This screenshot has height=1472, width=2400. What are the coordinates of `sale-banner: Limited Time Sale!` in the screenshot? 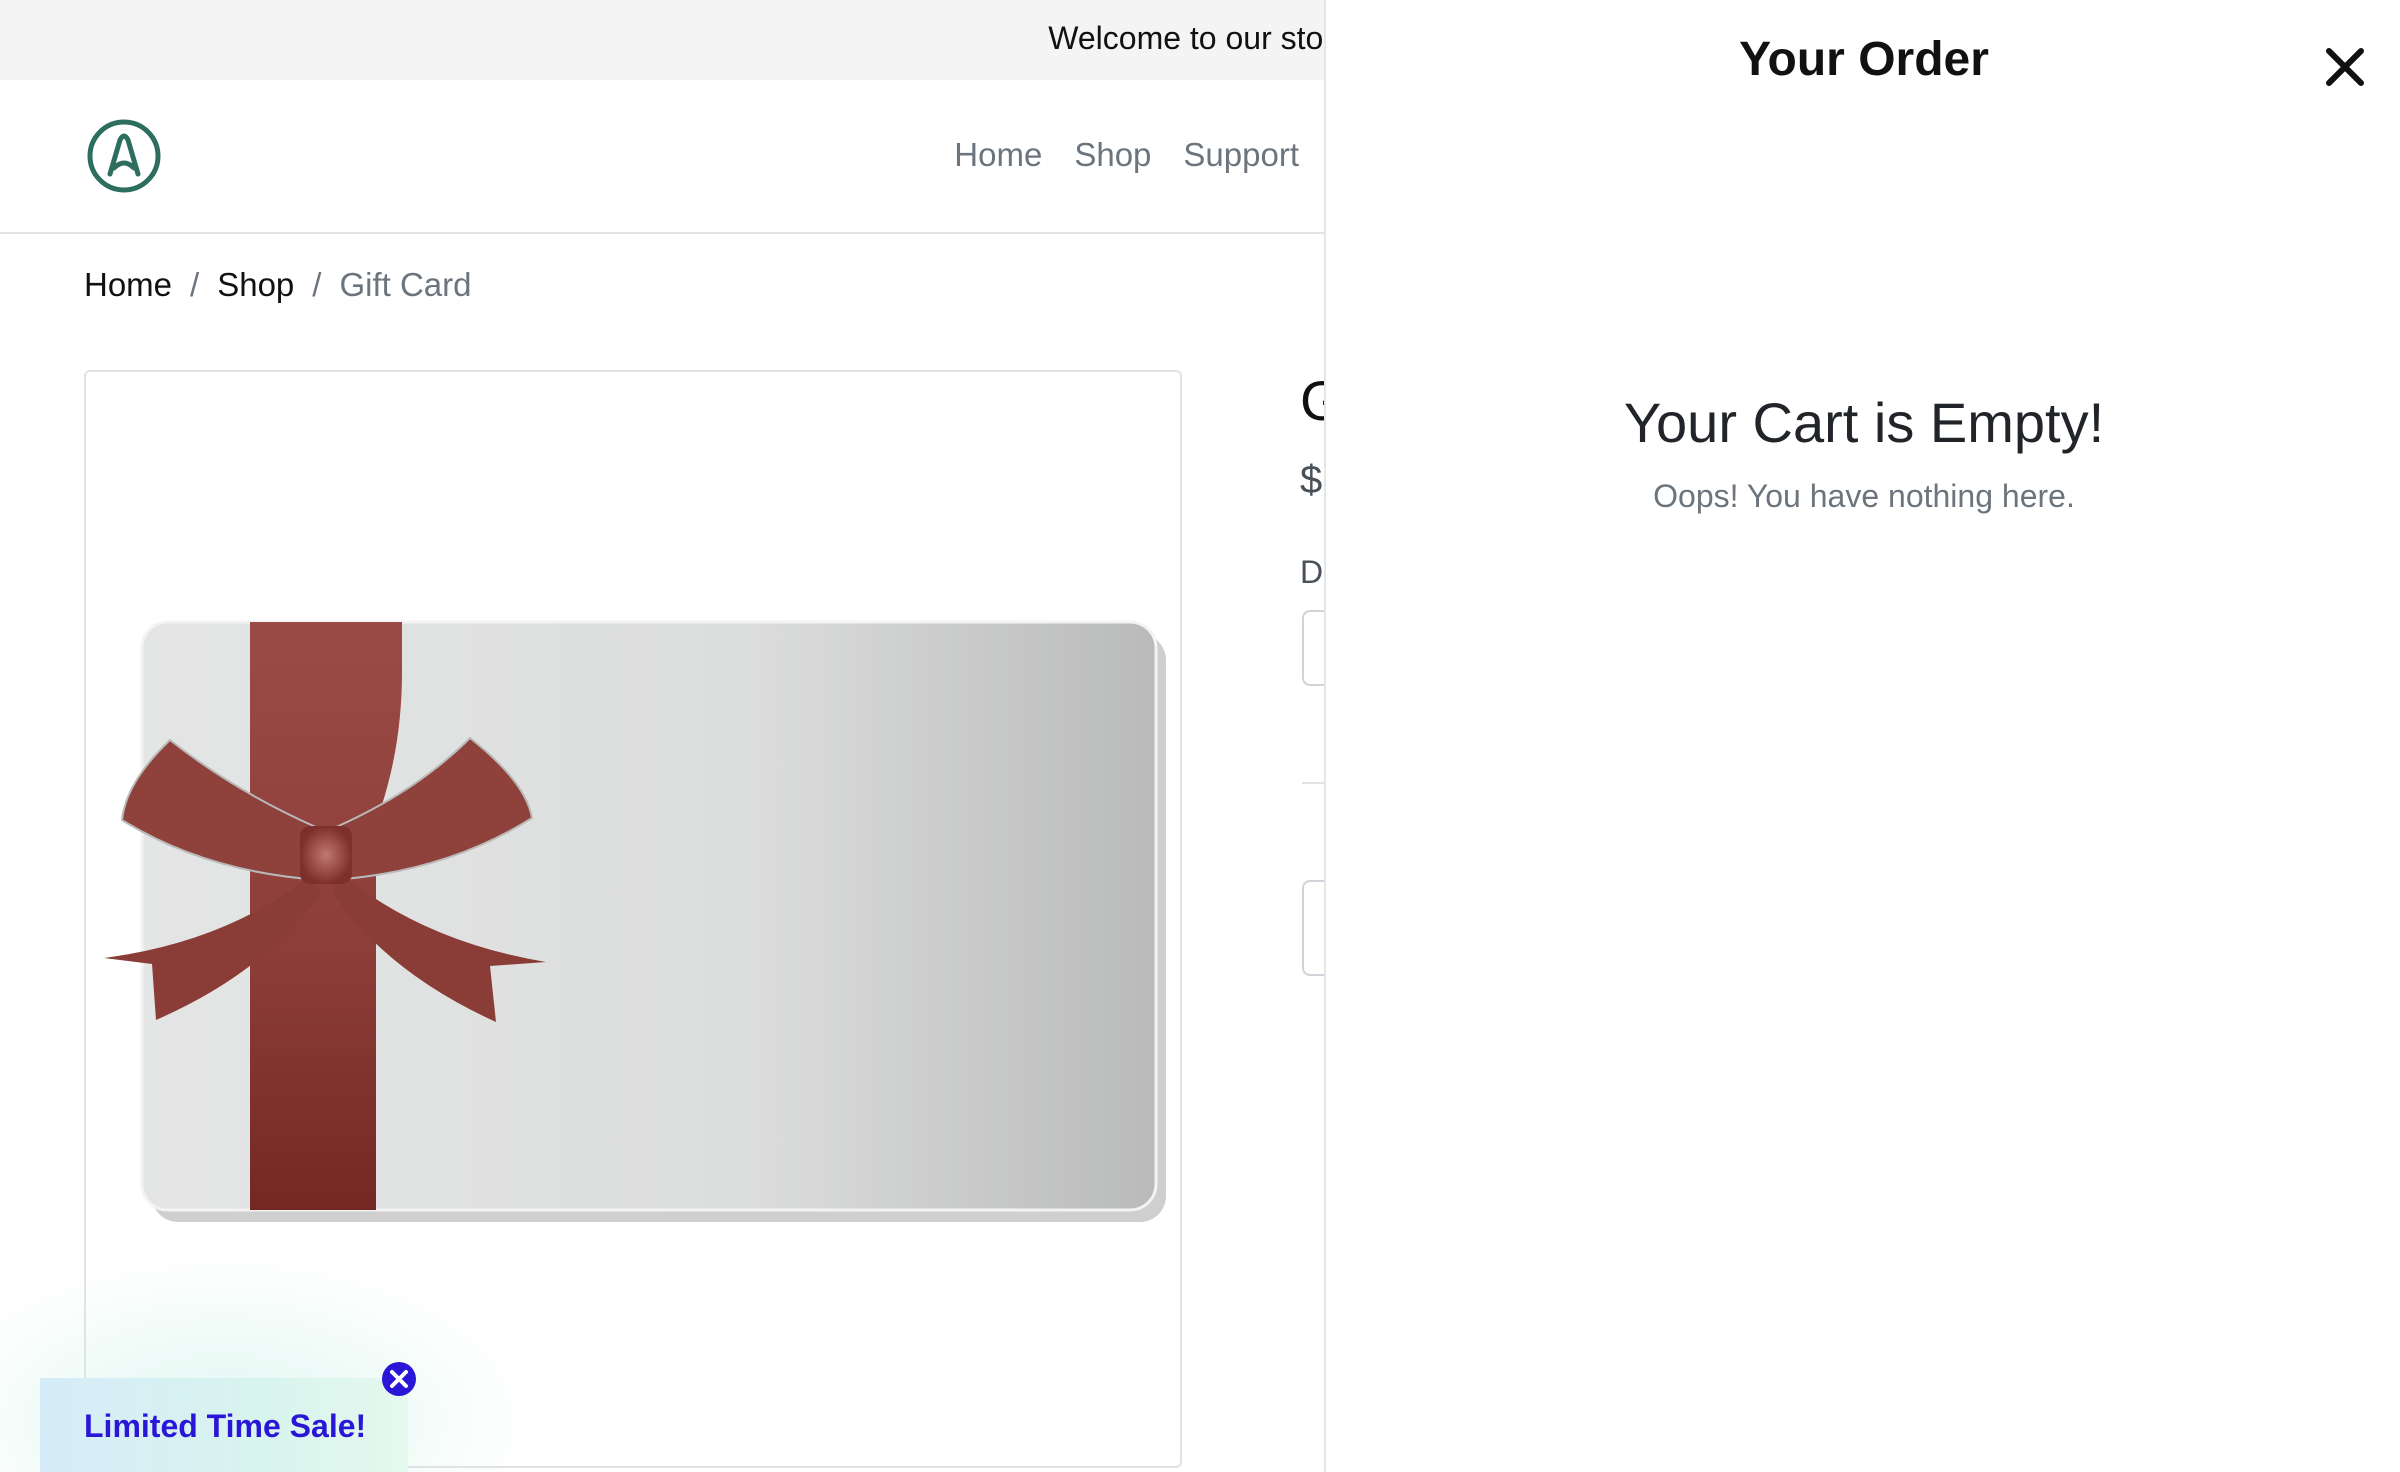 It's located at (224, 1425).